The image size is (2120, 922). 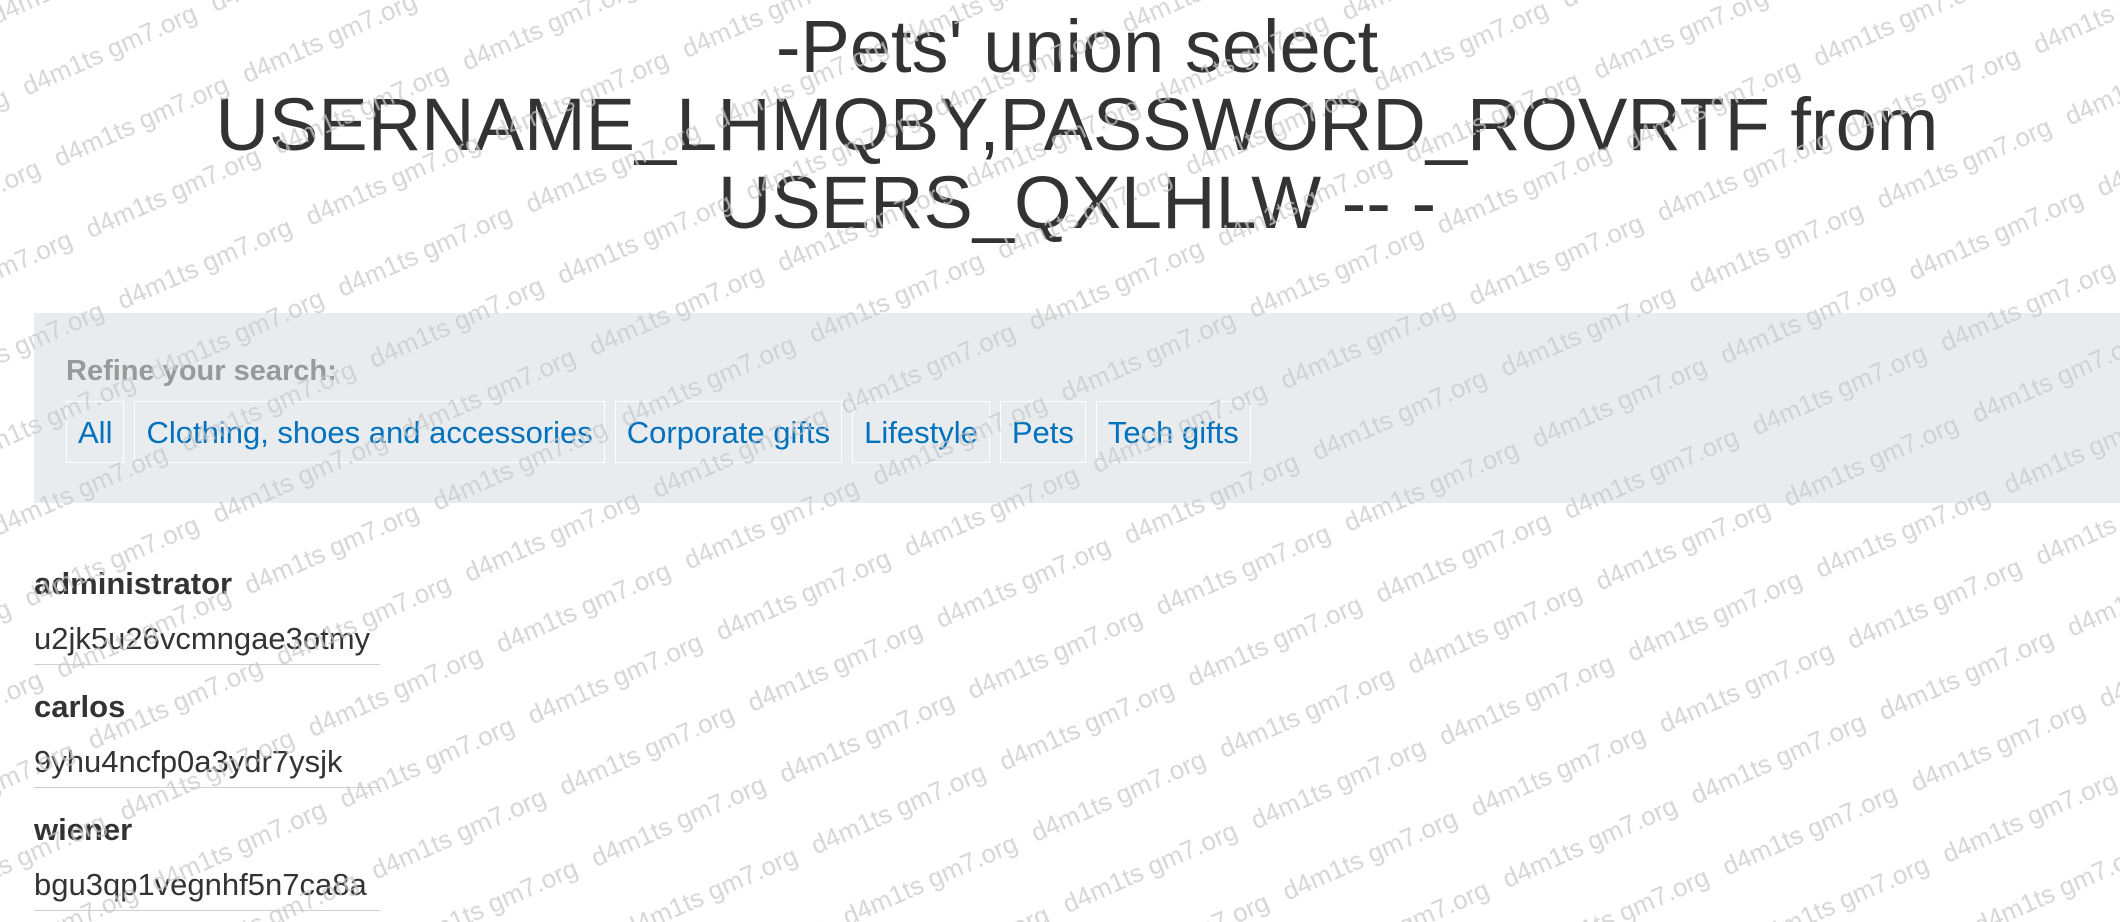 I want to click on filter-link-corporate-gifts: Corporate gifts, so click(x=728, y=432).